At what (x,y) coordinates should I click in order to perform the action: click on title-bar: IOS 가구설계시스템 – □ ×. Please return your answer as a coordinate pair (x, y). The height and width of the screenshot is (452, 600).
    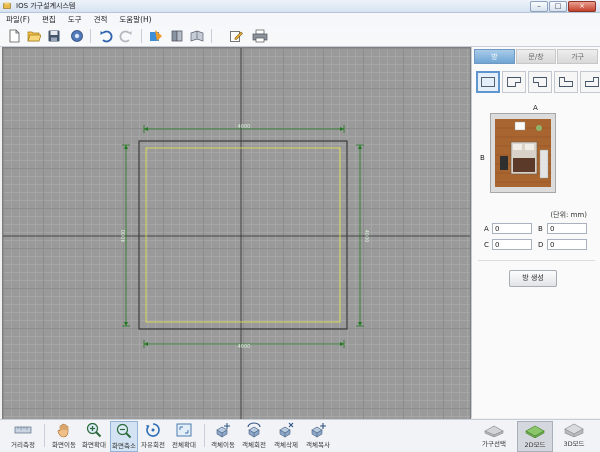
    Looking at the image, I should click on (300, 6).